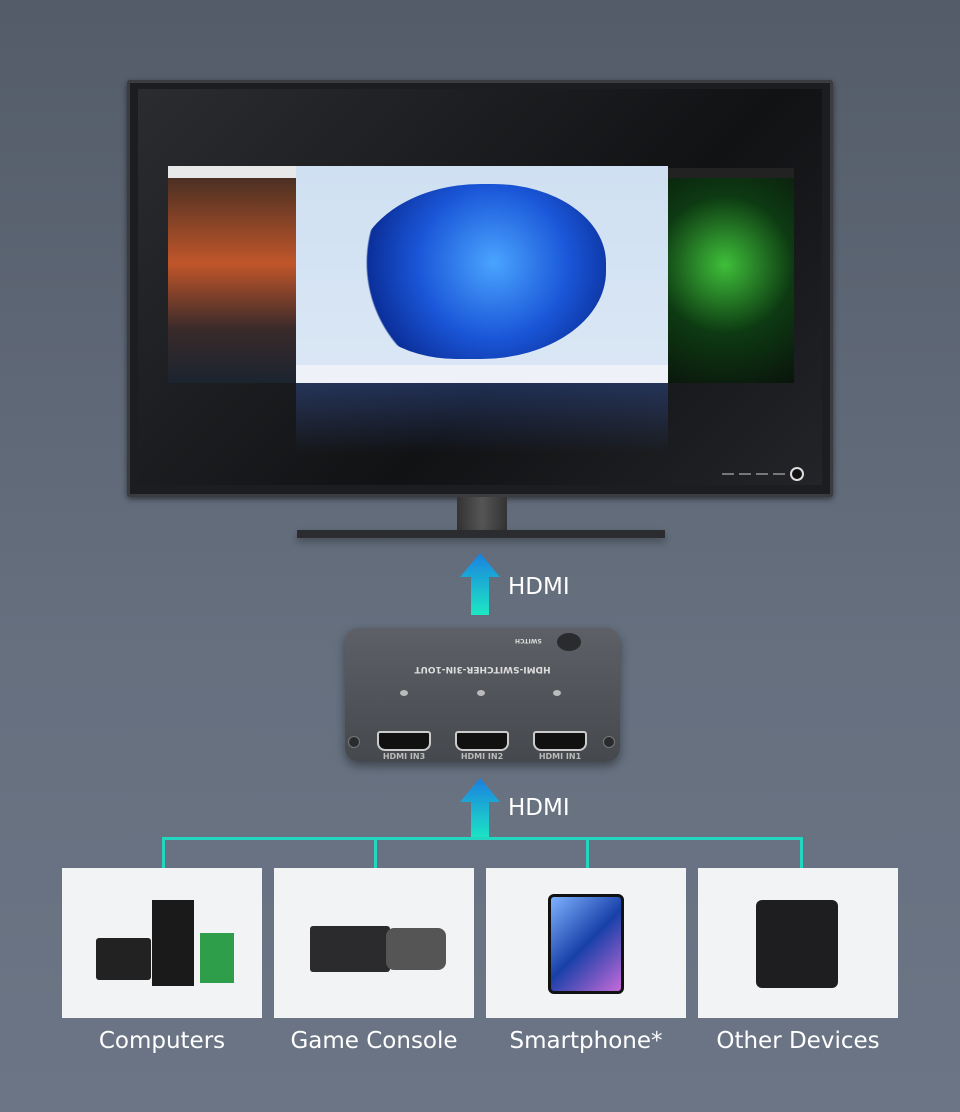 Image resolution: width=960 pixels, height=1112 pixels. I want to click on windows-bloom-wallpaper, so click(481, 271).